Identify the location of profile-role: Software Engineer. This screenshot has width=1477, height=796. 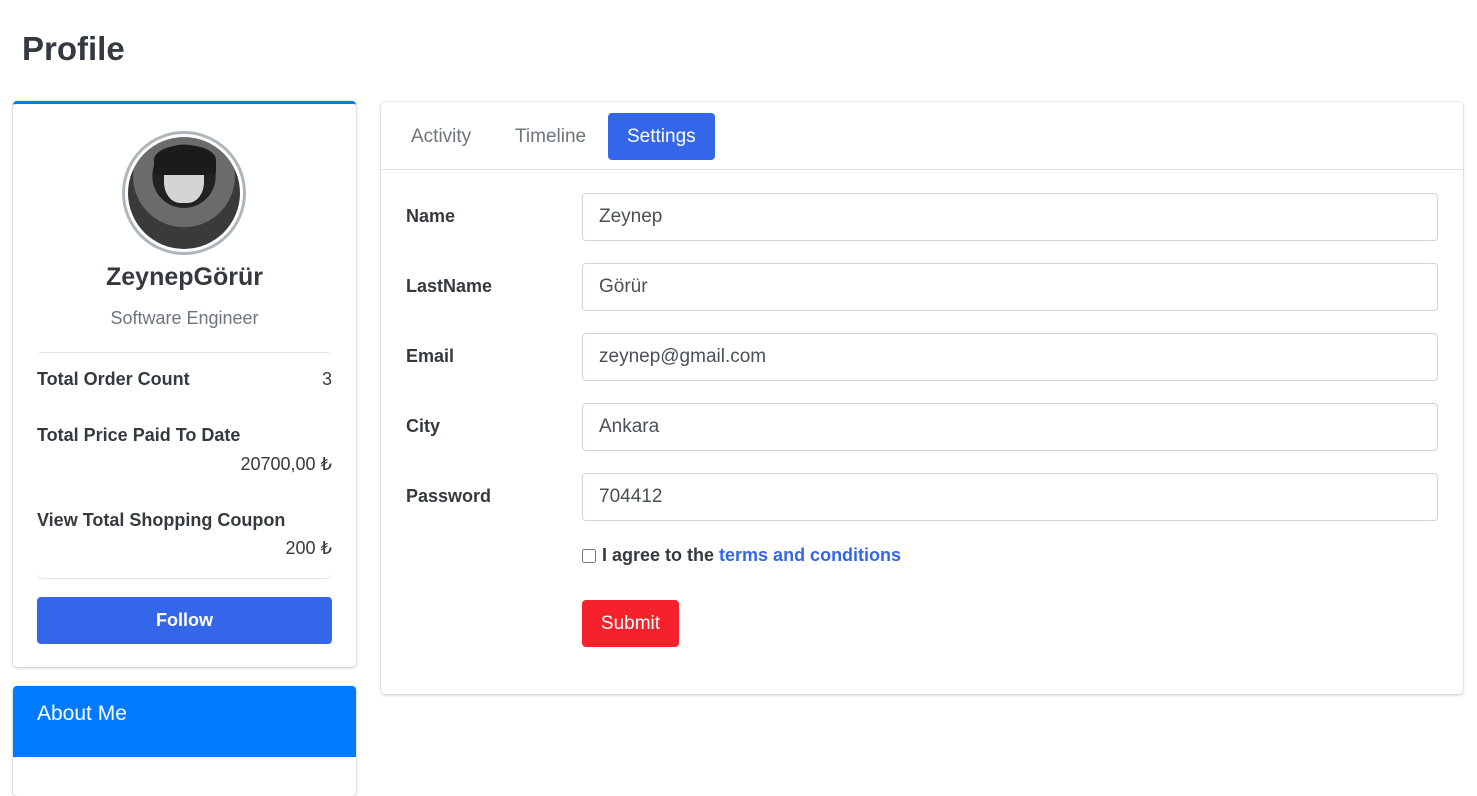
(184, 318).